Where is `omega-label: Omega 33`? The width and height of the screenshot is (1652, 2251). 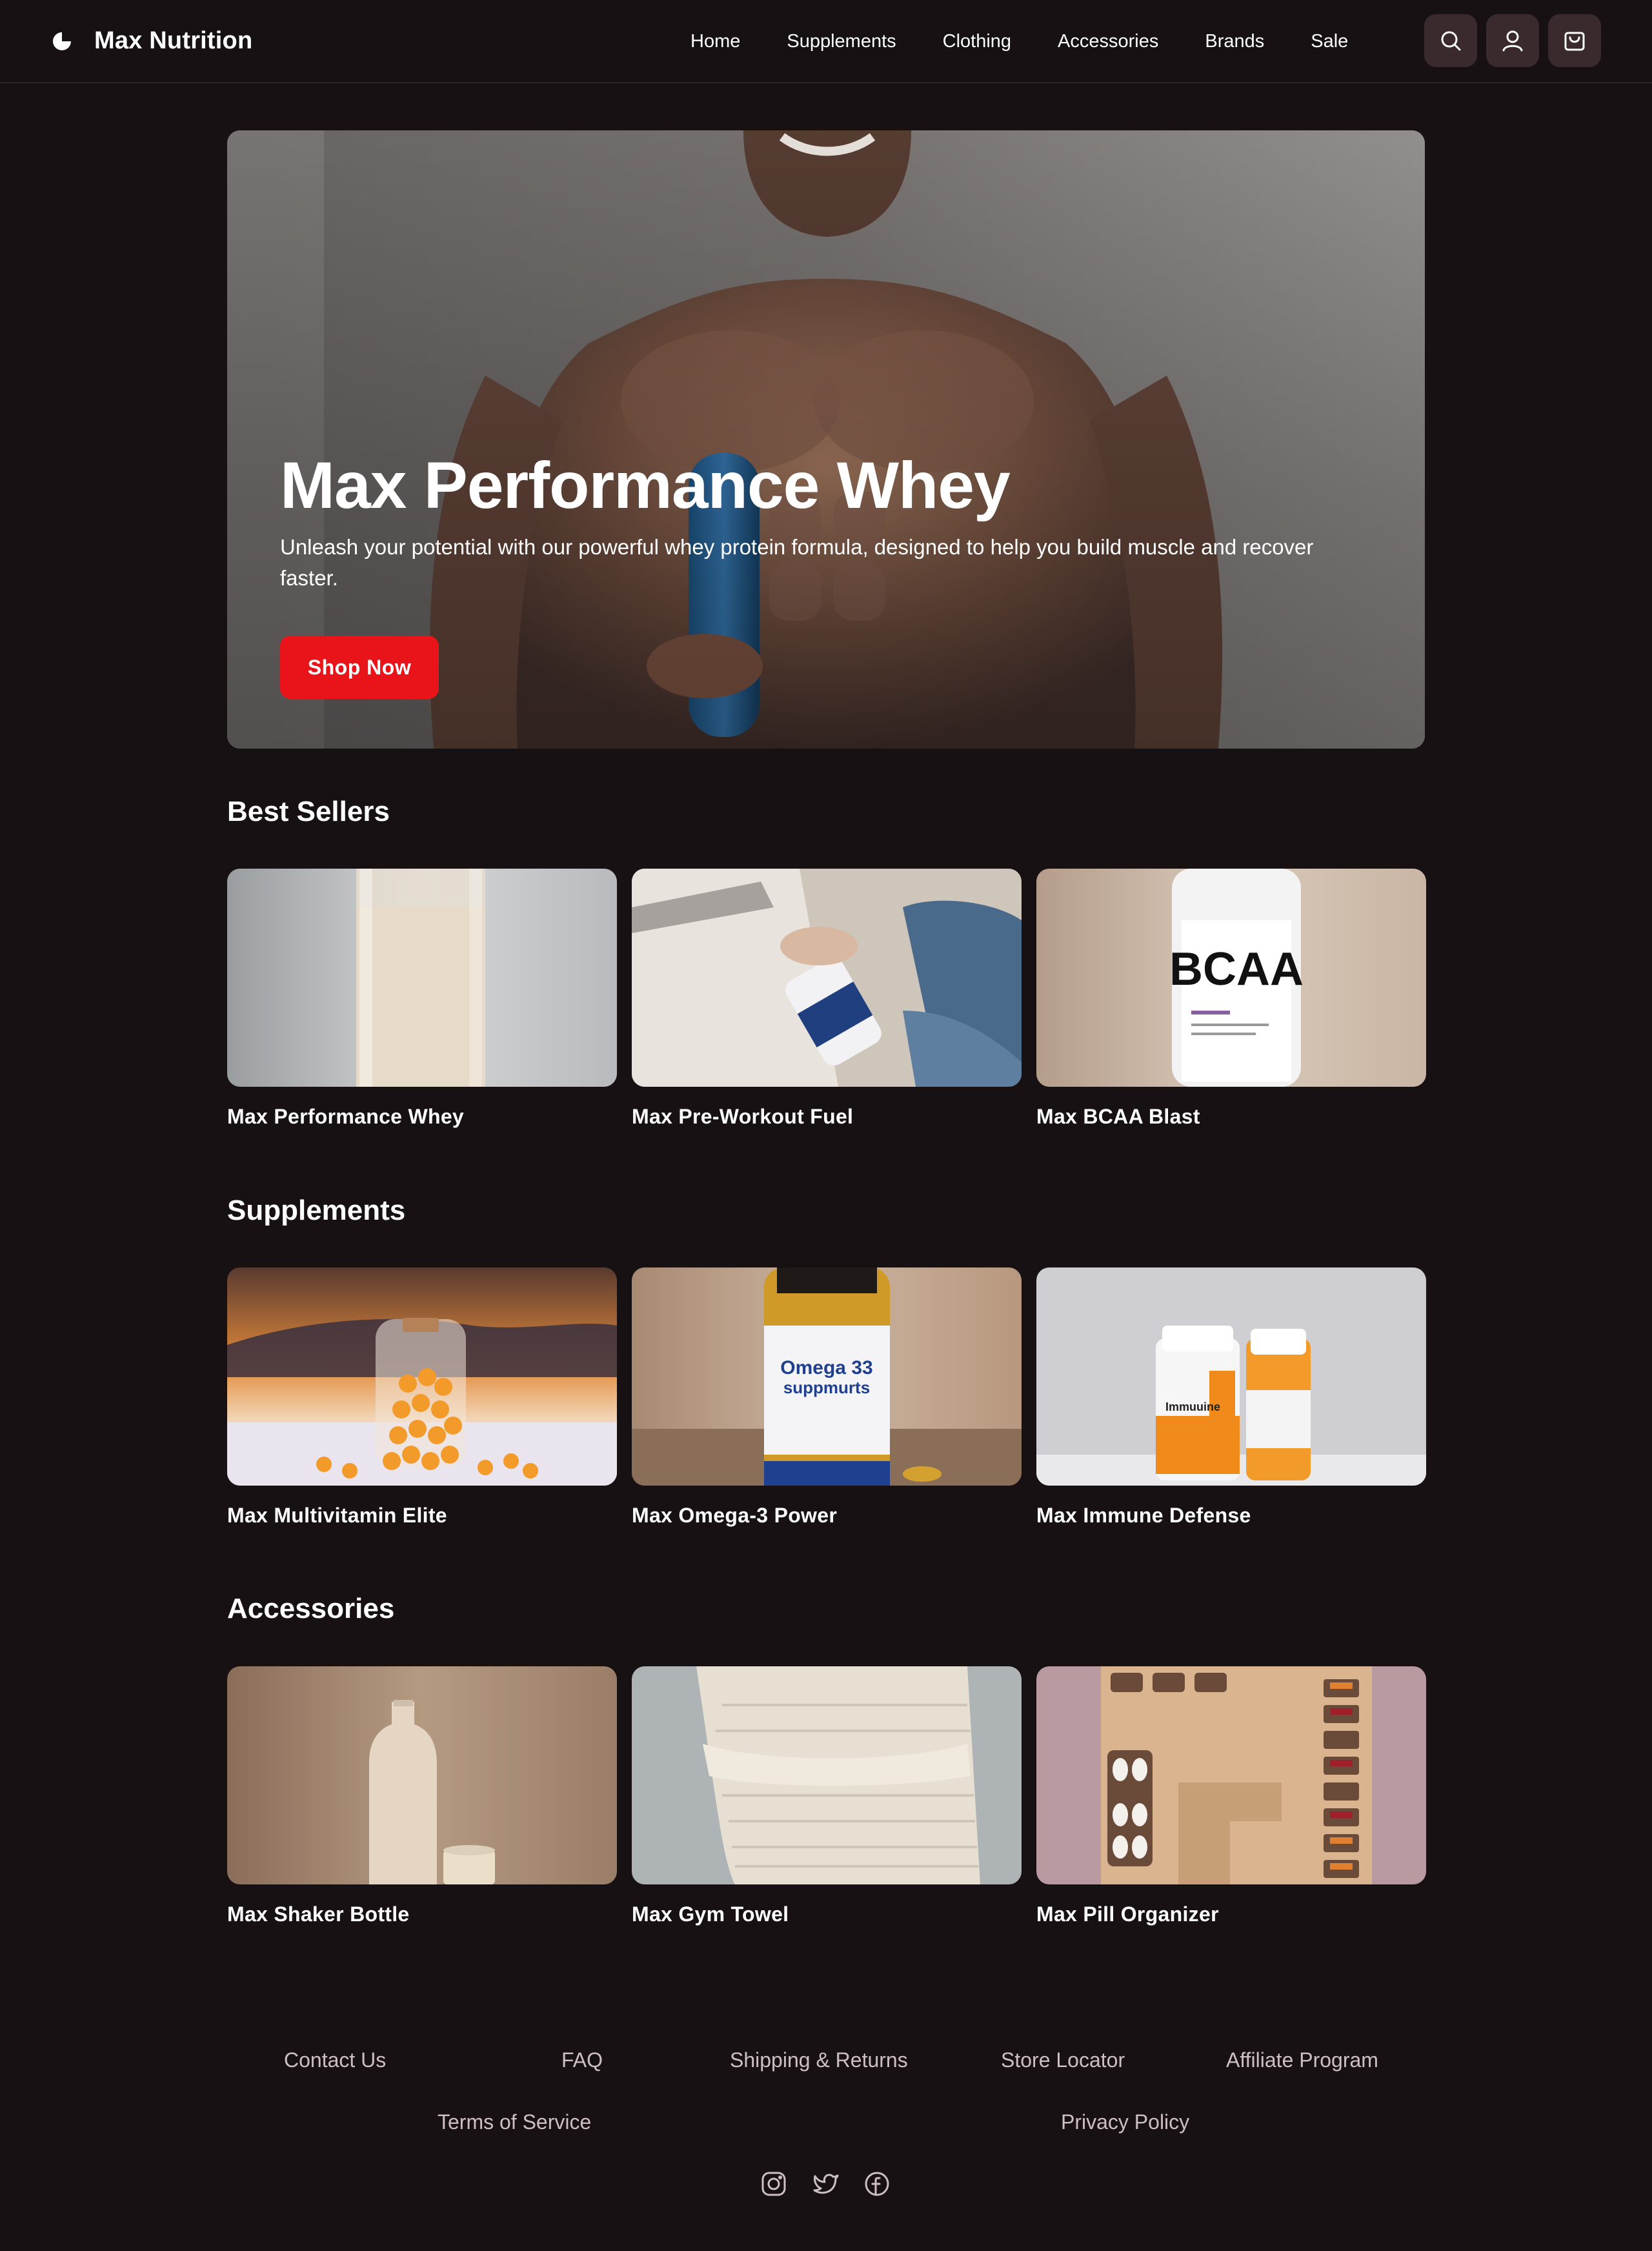 omega-label: Omega 33 is located at coordinates (826, 1367).